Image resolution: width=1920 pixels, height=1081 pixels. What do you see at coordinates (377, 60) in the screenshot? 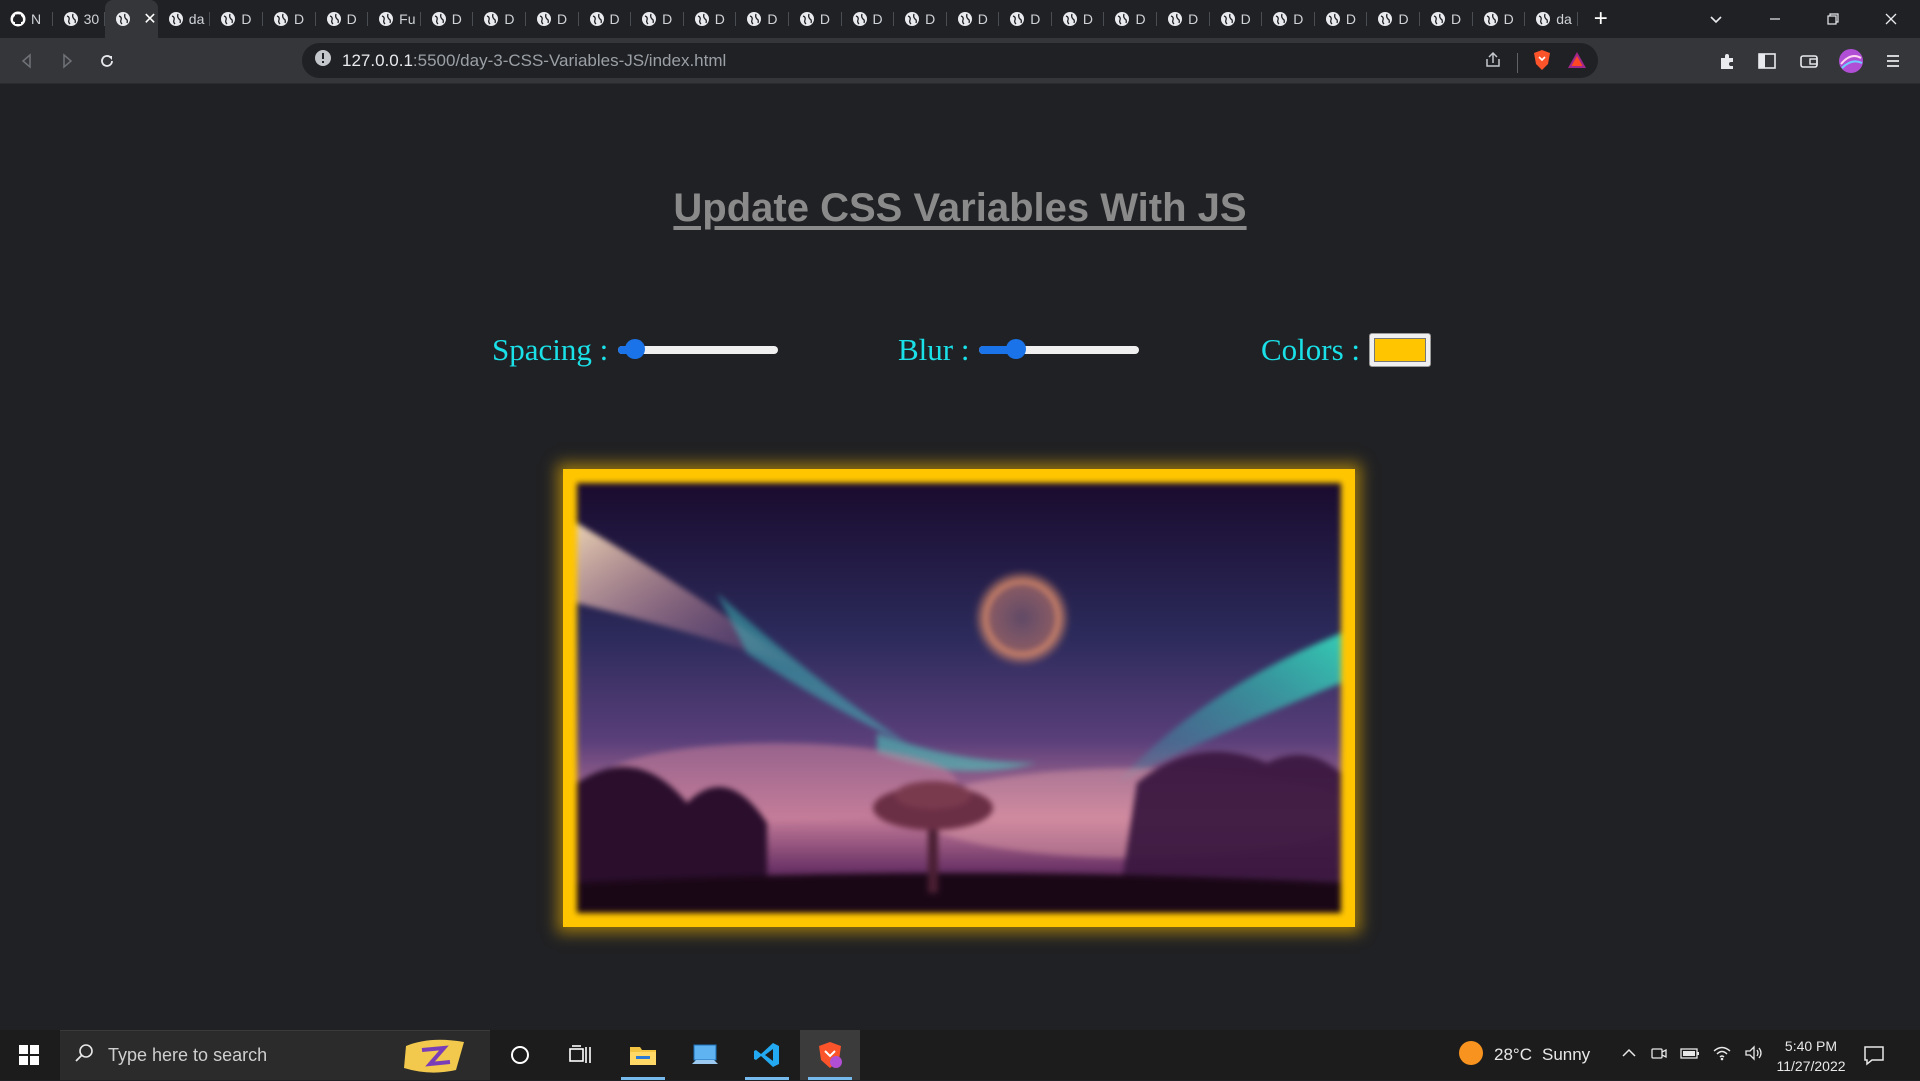
I see `url-host: 127.0.0.1` at bounding box center [377, 60].